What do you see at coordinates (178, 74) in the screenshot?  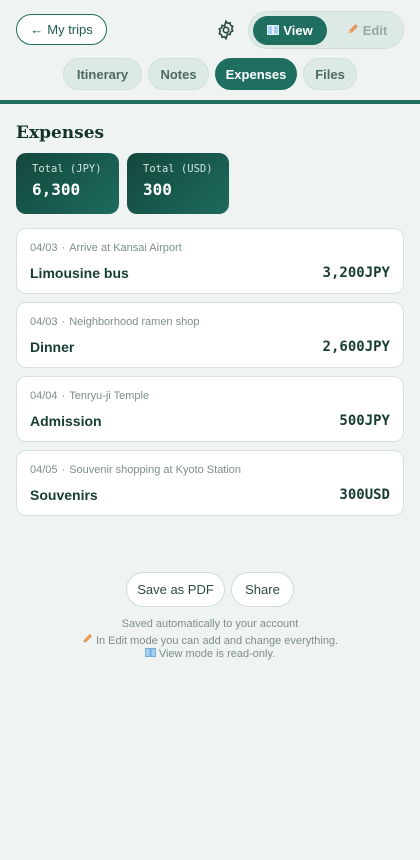 I see `tab-notes: Notes` at bounding box center [178, 74].